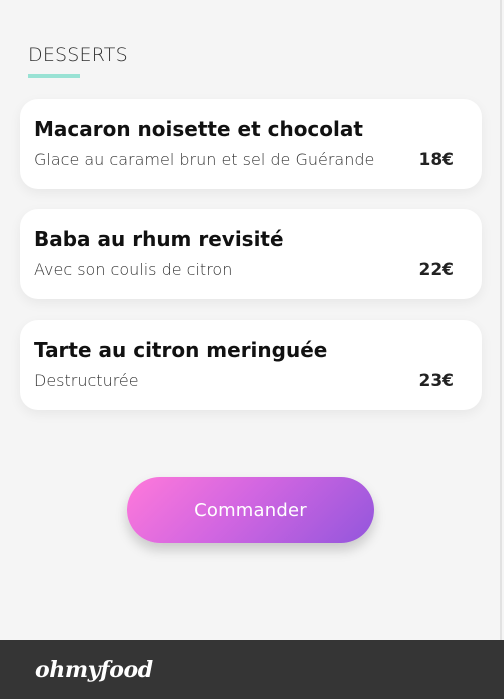 Image resolution: width=504 pixels, height=699 pixels. I want to click on menu-item-price: 18€, so click(436, 160).